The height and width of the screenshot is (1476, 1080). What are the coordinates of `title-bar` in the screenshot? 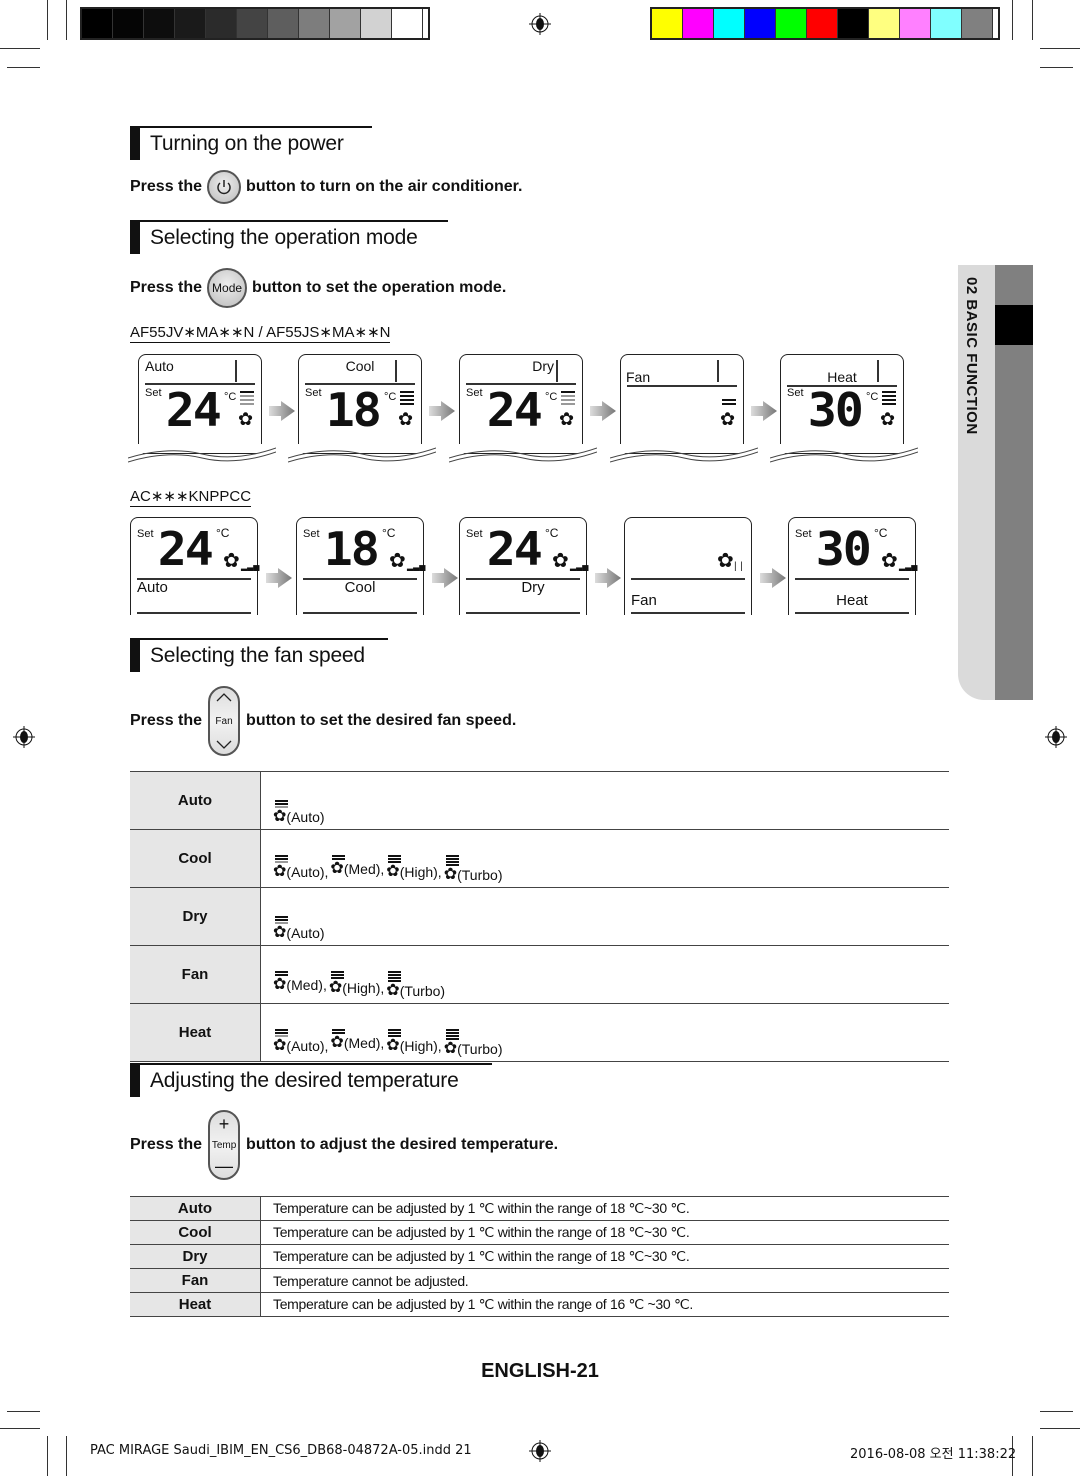 It's located at (135, 1080).